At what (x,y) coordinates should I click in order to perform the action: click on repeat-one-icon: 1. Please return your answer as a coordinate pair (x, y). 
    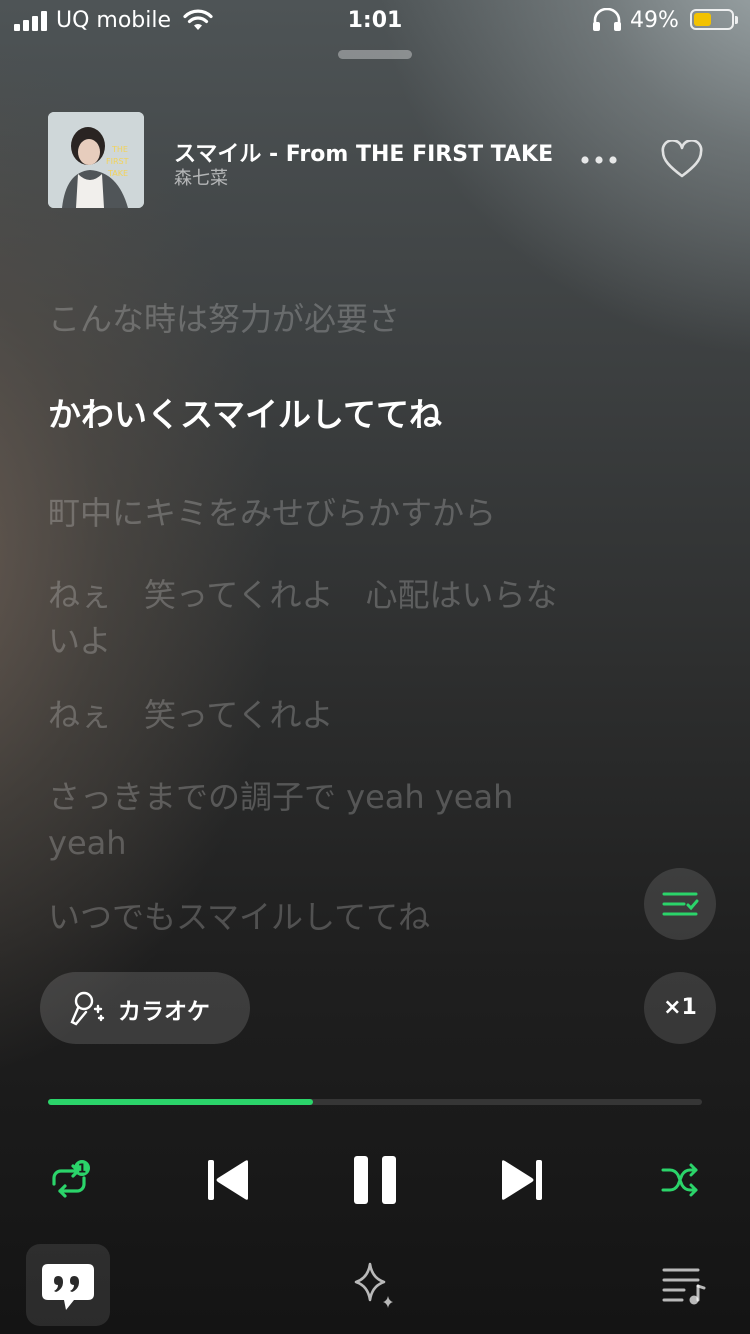
    Looking at the image, I should click on (71, 1179).